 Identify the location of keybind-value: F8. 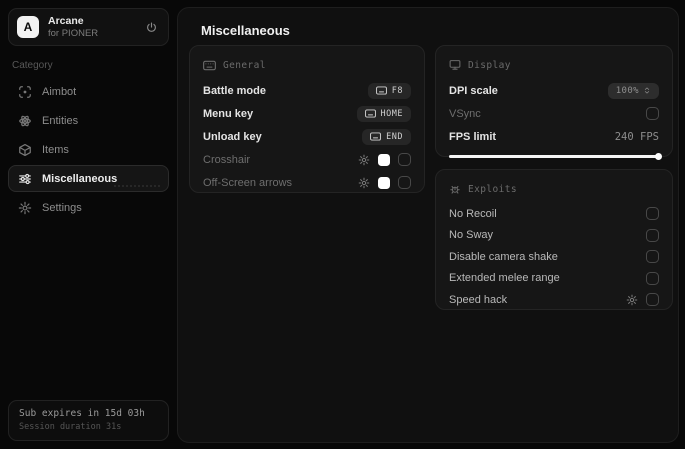
(397, 90).